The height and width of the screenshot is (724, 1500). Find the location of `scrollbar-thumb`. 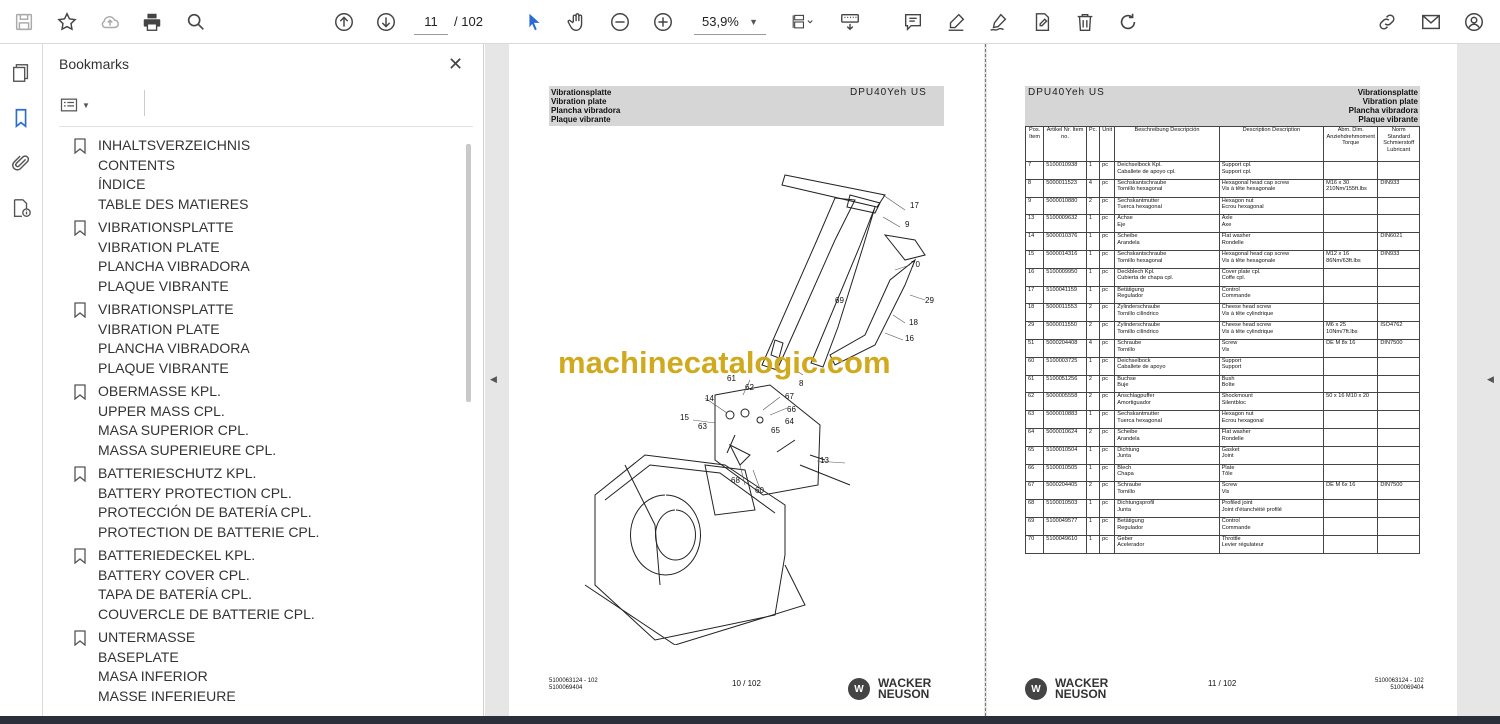

scrollbar-thumb is located at coordinates (468, 273).